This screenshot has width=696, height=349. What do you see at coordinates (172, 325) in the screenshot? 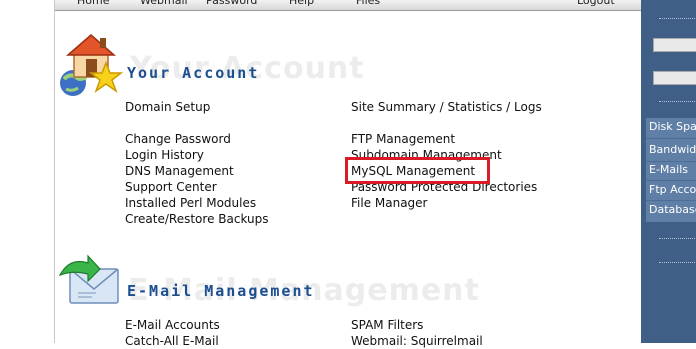
I see `email-accounts-link: E-Mail Accounts` at bounding box center [172, 325].